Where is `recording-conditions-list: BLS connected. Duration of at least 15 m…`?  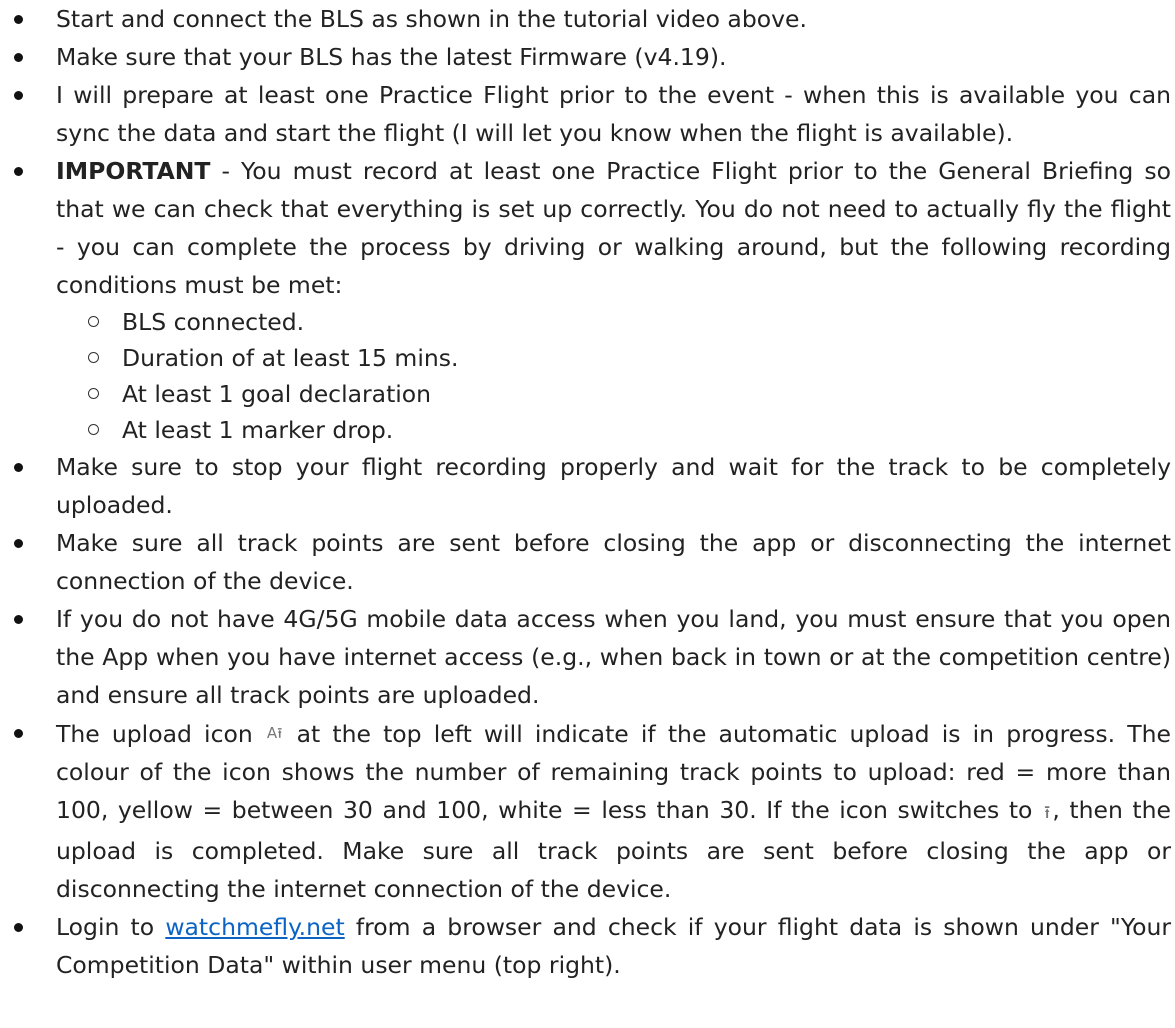 recording-conditions-list: BLS connected. Duration of at least 15 m… is located at coordinates (615, 376).